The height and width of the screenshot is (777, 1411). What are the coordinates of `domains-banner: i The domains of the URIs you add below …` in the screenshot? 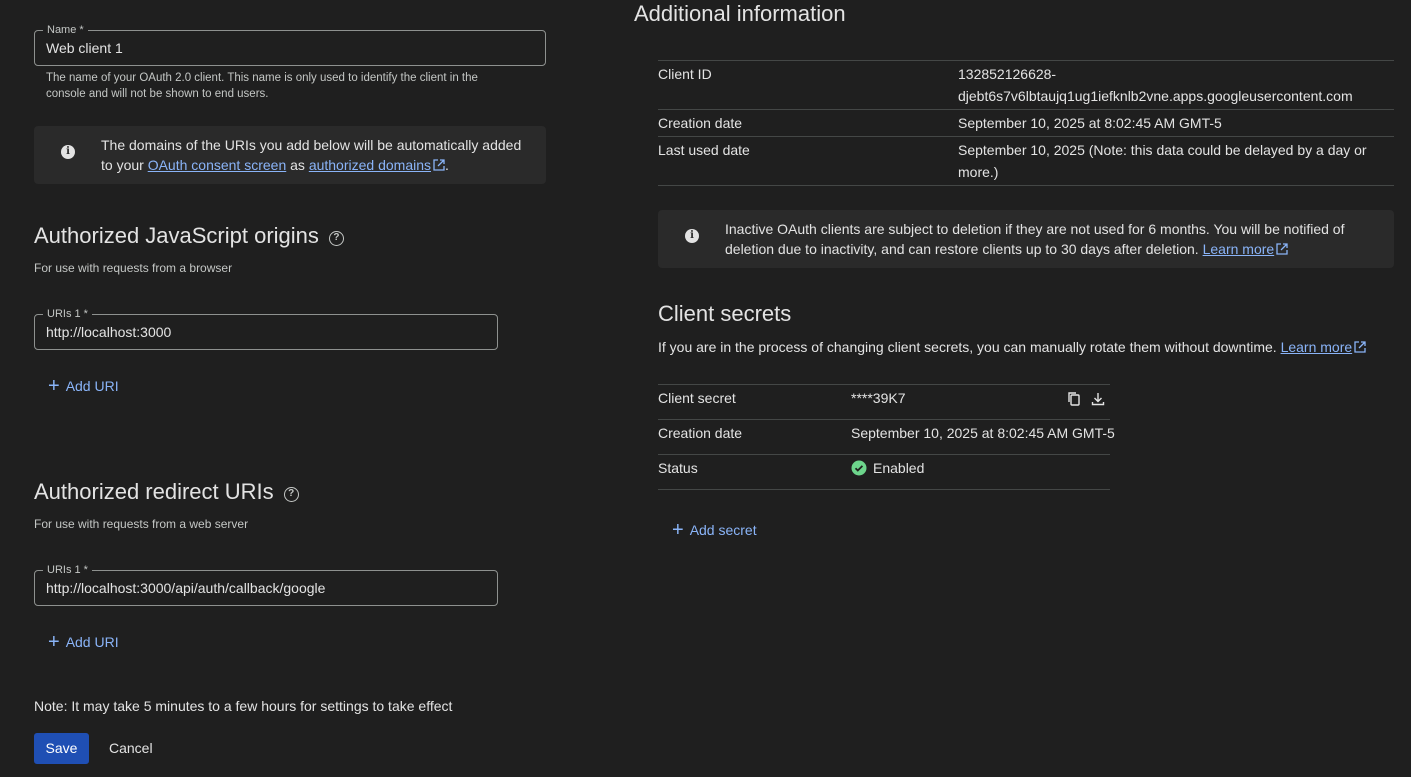 It's located at (290, 155).